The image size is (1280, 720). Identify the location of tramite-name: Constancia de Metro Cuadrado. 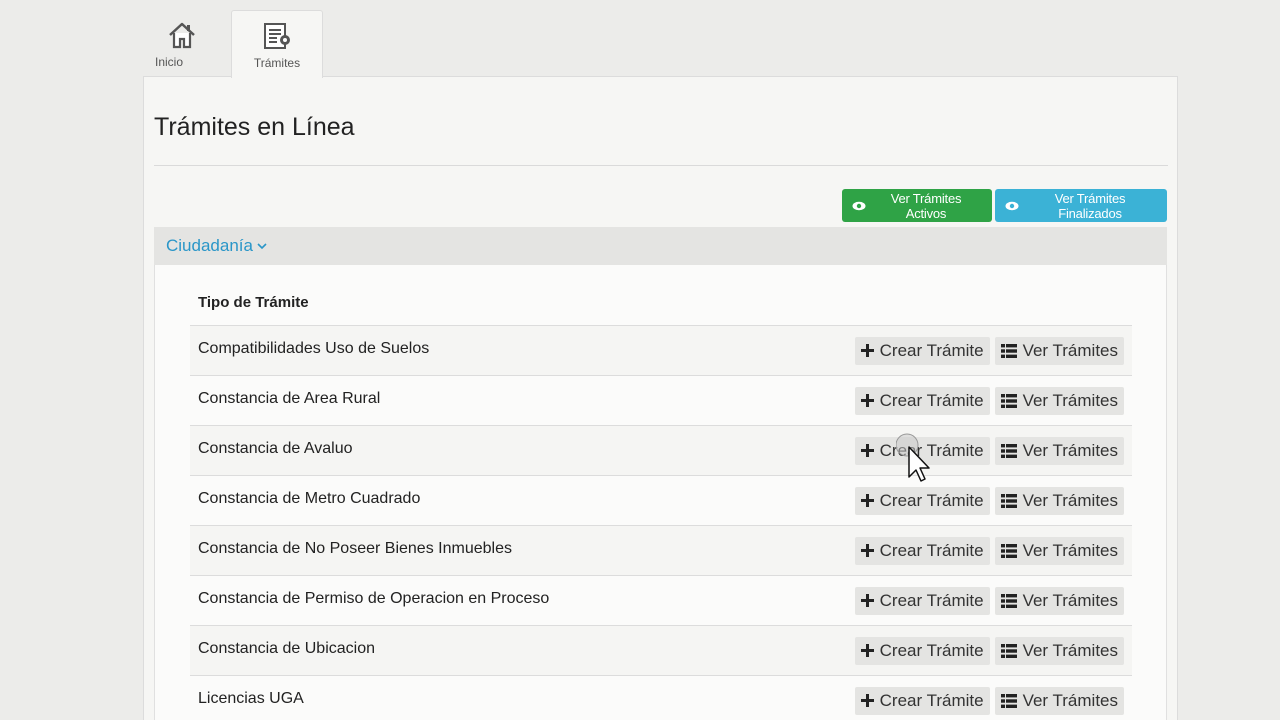
(309, 498).